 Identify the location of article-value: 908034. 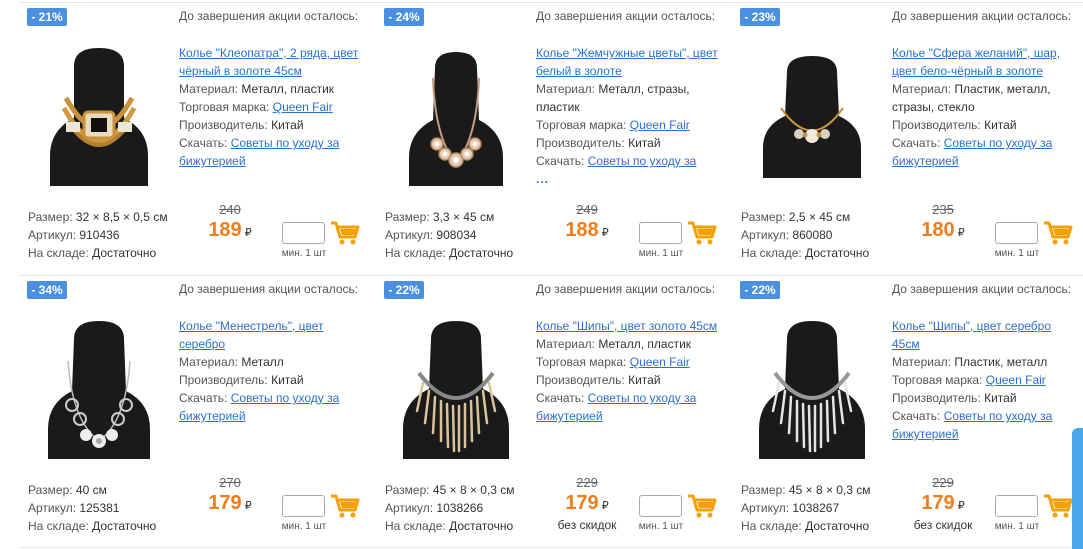
(456, 235).